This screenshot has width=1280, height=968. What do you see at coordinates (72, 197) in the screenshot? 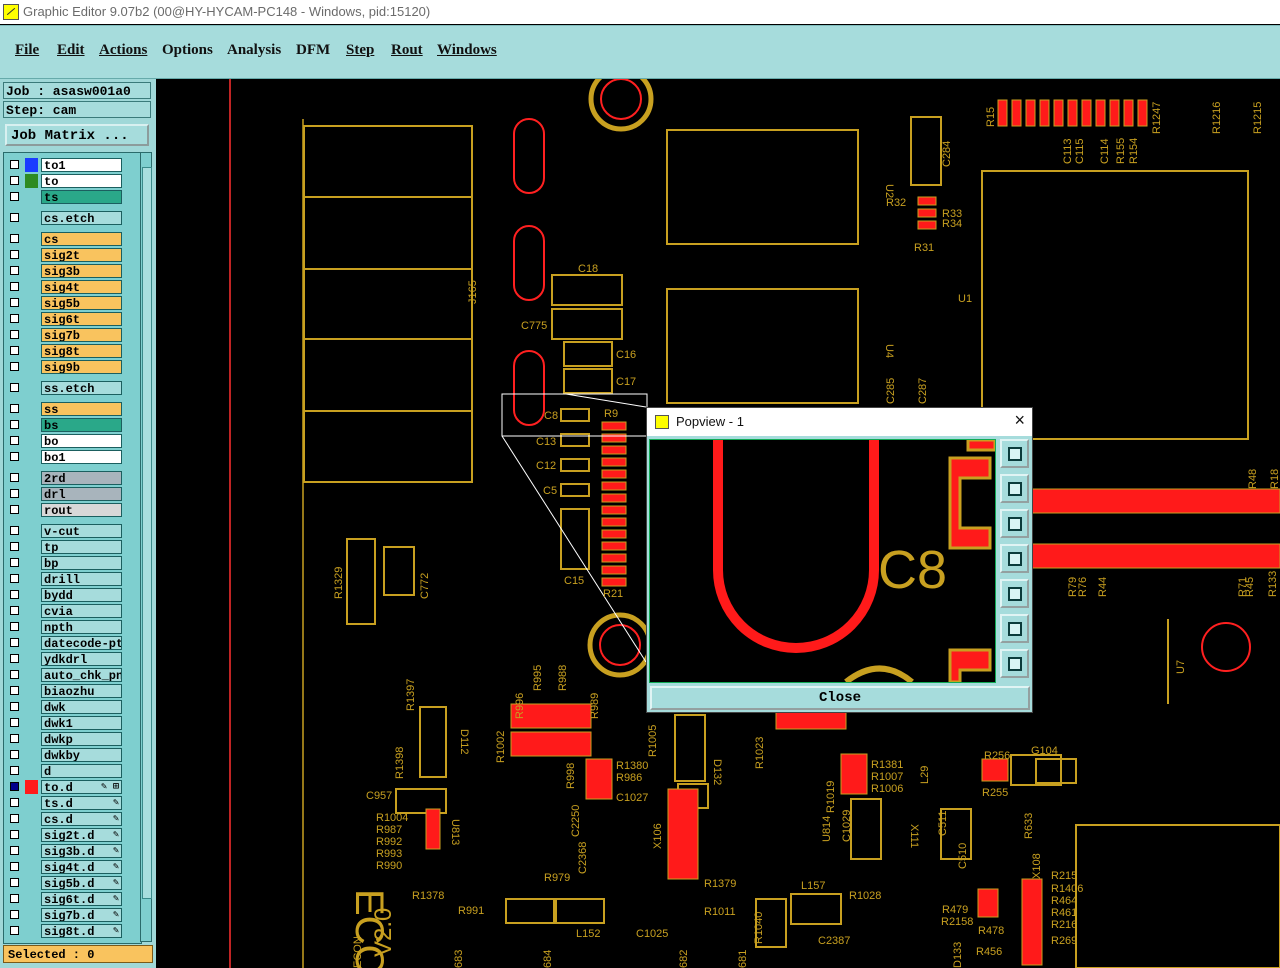
I see `layer-row: ts` at bounding box center [72, 197].